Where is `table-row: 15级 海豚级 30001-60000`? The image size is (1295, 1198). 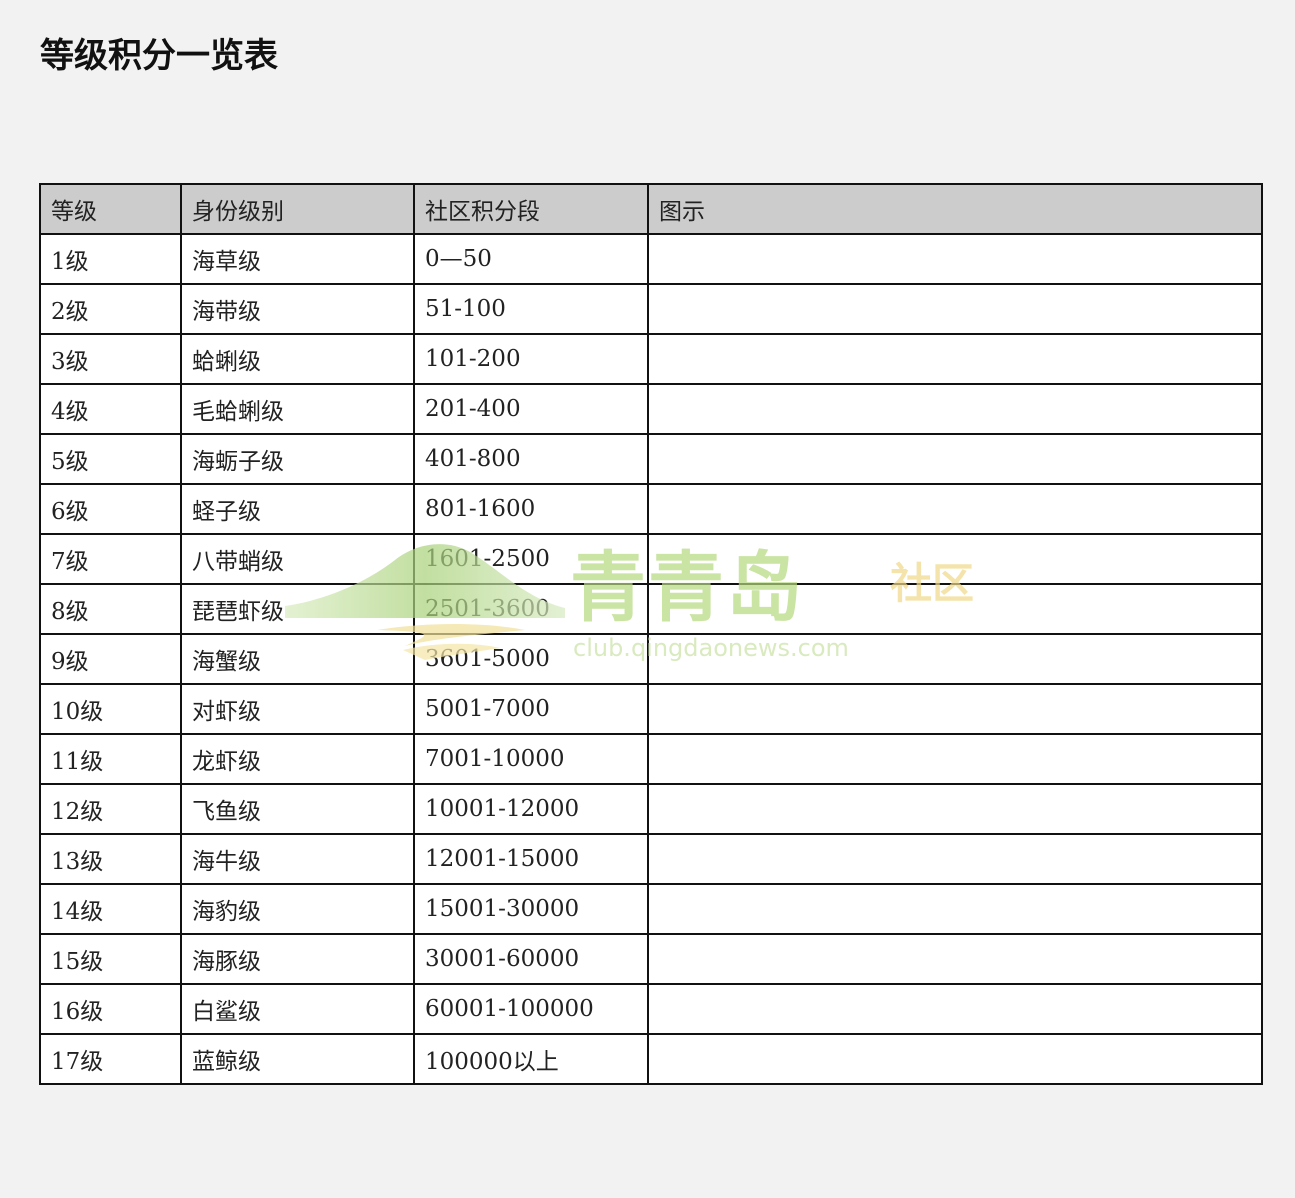
table-row: 15级 海豚级 30001-60000 is located at coordinates (651, 959).